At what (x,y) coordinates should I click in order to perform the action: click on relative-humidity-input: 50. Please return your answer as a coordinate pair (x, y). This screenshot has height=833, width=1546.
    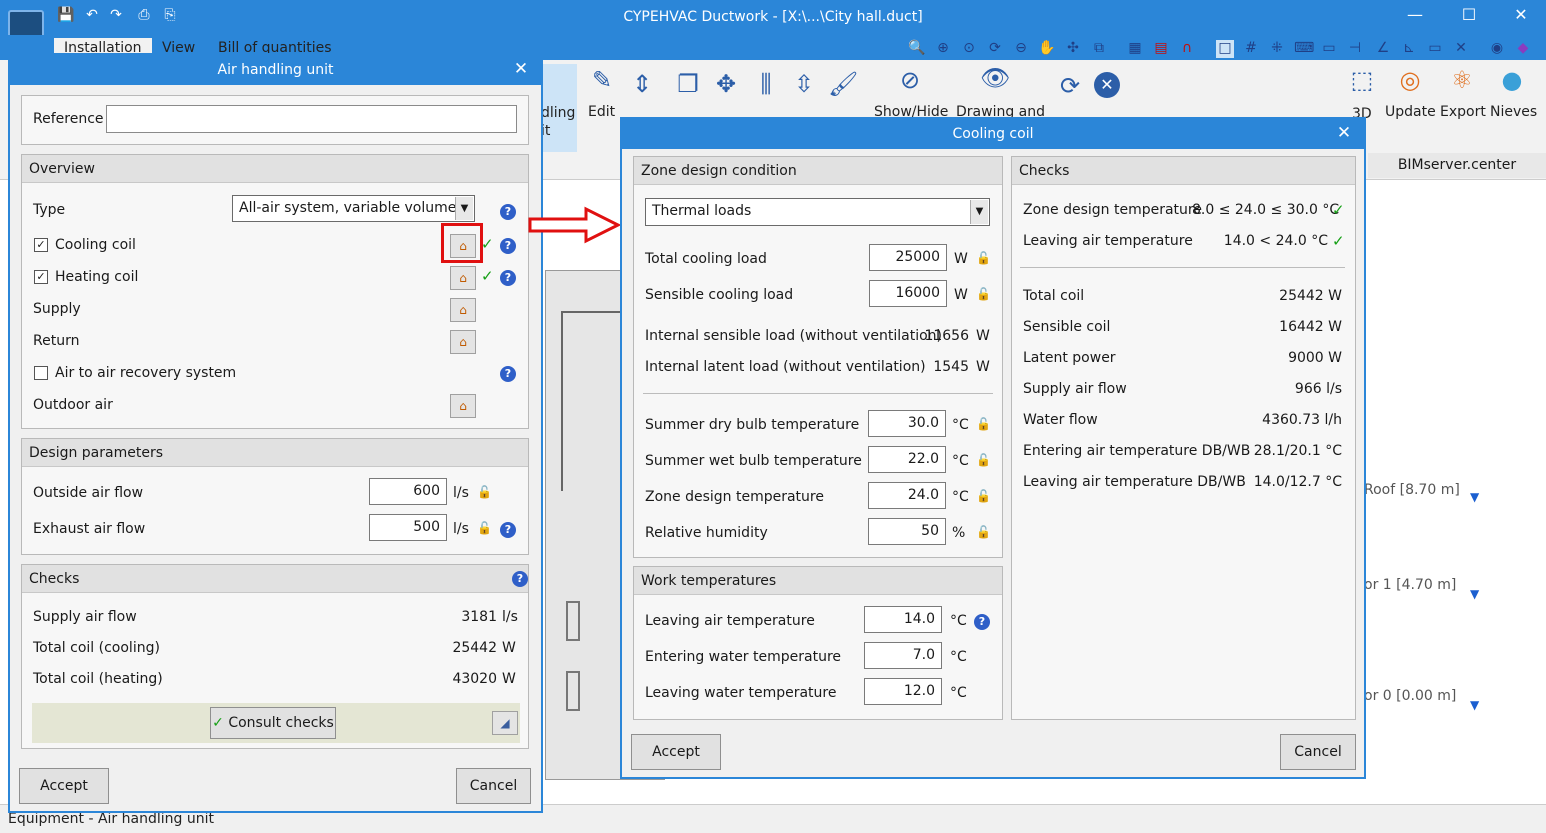
    Looking at the image, I should click on (907, 531).